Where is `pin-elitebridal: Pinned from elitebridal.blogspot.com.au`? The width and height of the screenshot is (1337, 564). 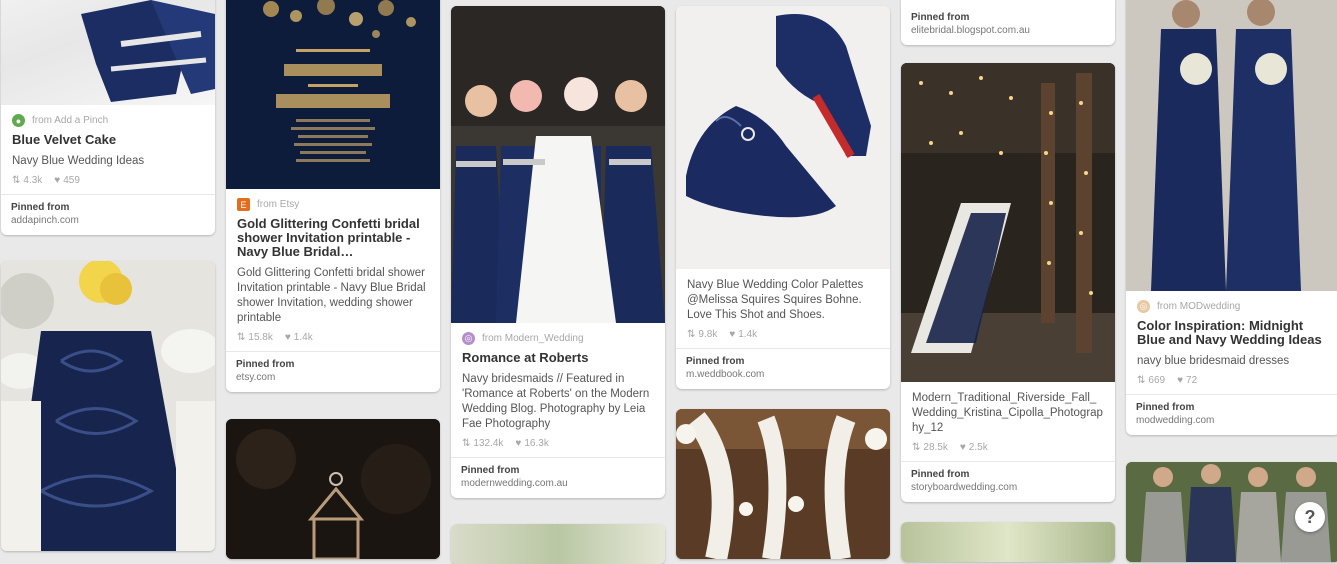 pin-elitebridal: Pinned from elitebridal.blogspot.com.au is located at coordinates (1008, 22).